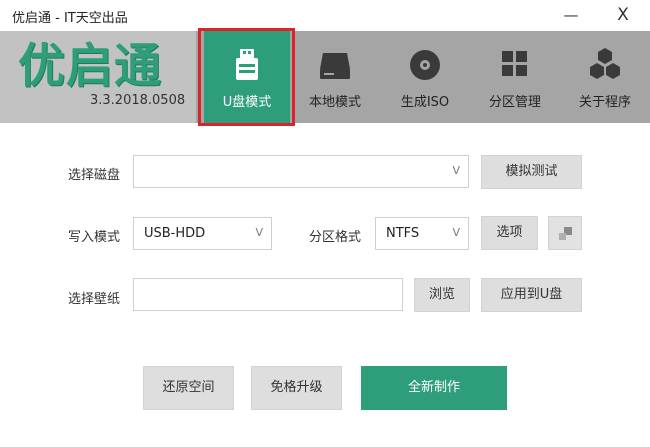  I want to click on tab-partition-manager: 分区管理, so click(515, 77).